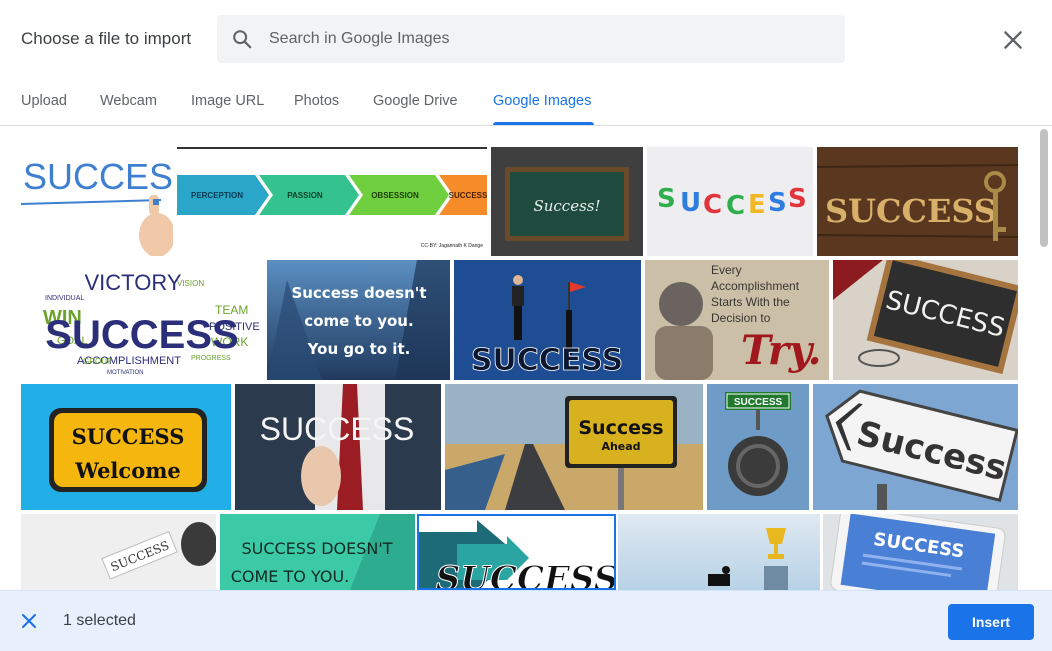  What do you see at coordinates (726, 270) in the screenshot?
I see `image-9-line-1: Every` at bounding box center [726, 270].